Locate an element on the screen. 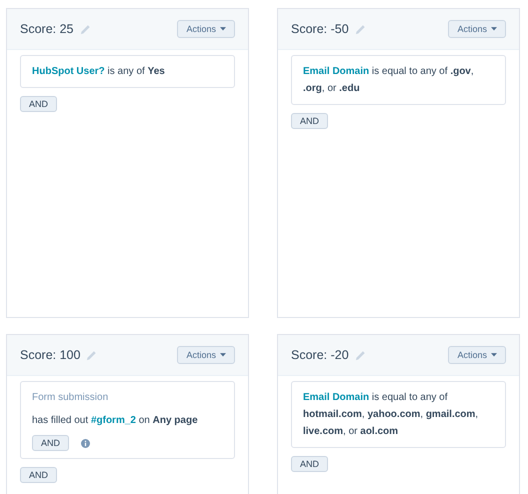 Image resolution: width=528 pixels, height=494 pixels. score-title: Score: -50 is located at coordinates (320, 29).